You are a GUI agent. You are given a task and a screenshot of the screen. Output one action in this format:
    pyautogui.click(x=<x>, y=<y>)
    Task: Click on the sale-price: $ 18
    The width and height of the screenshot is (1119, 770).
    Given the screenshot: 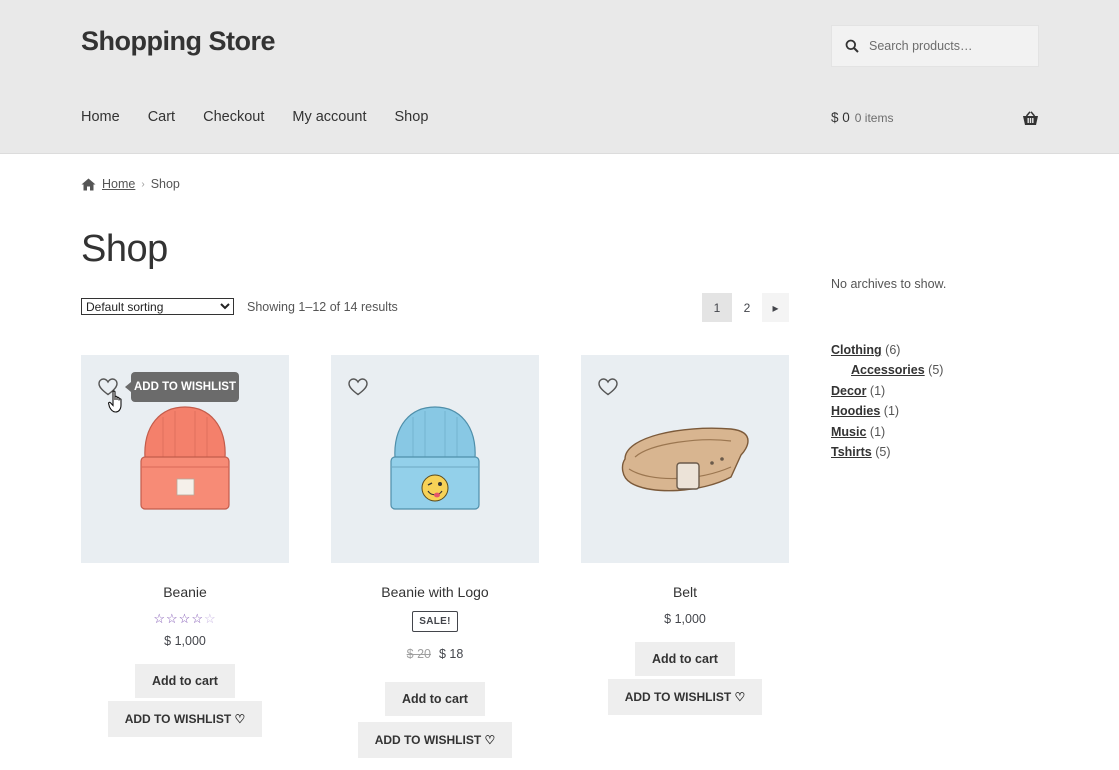 What is the action you would take?
    pyautogui.click(x=451, y=654)
    